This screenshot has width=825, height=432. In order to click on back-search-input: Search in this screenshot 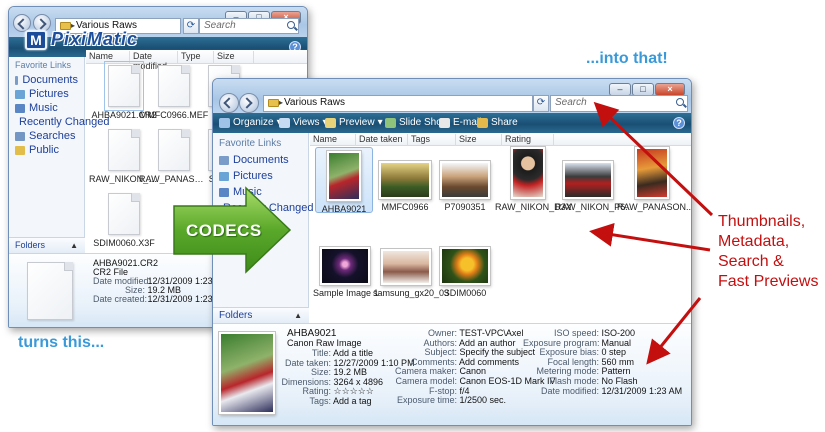, I will do `click(249, 26)`.